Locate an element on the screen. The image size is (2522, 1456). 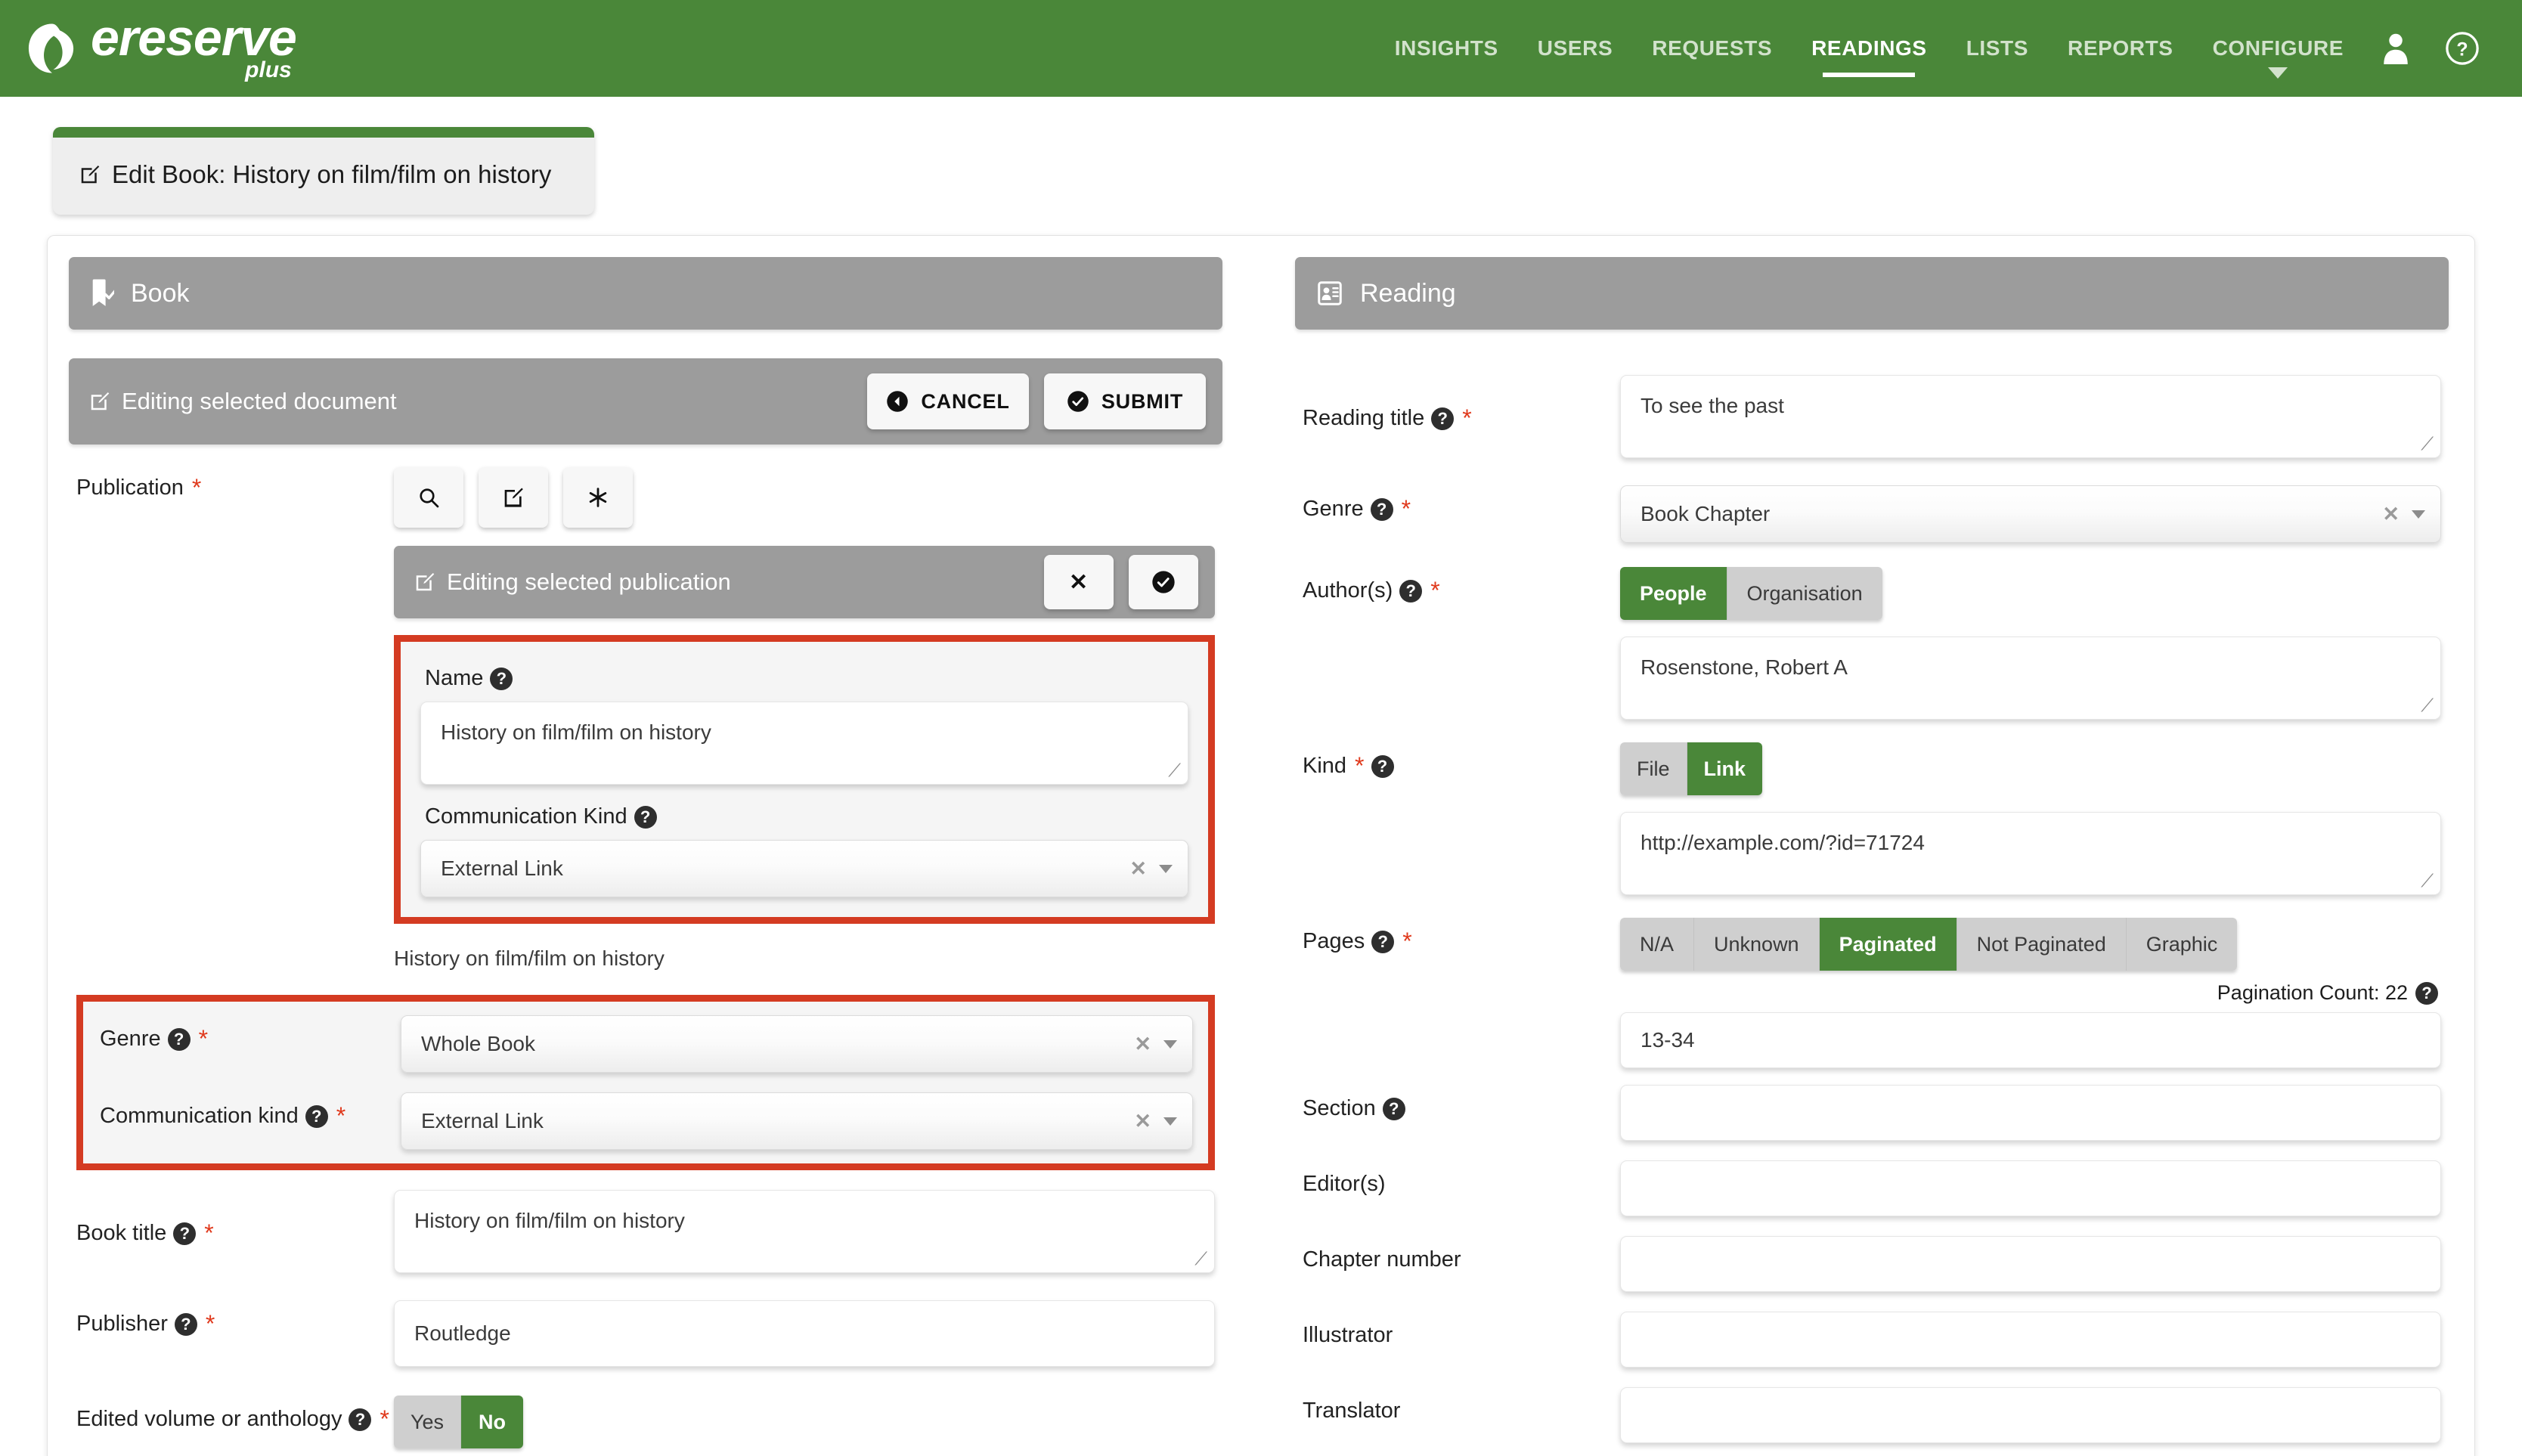
submit-button-label: SUBMIT is located at coordinates (1142, 401).